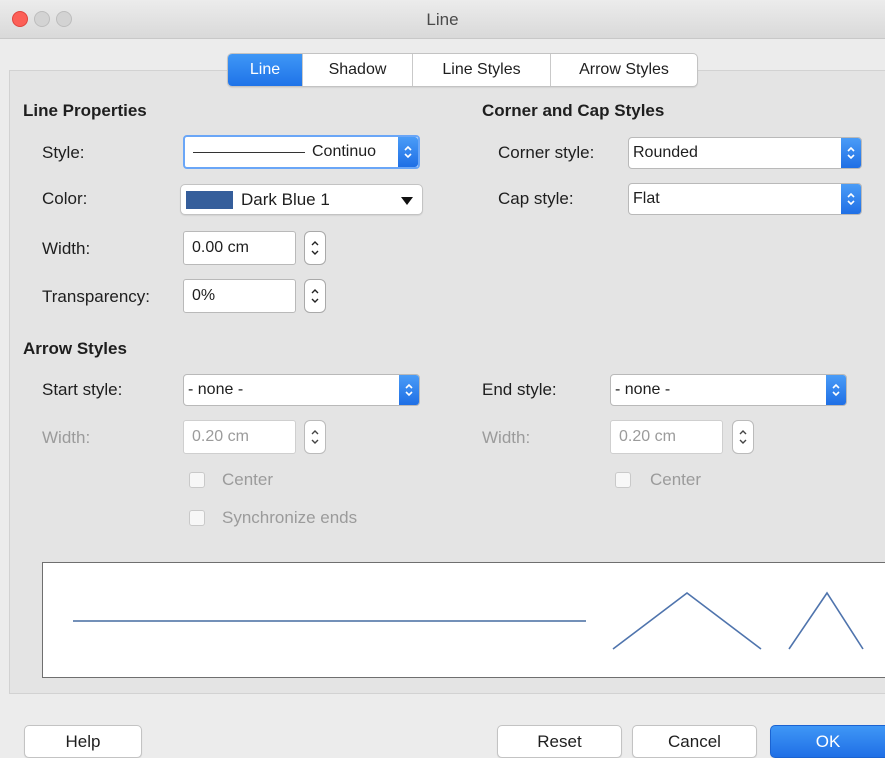 This screenshot has height=758, width=885. What do you see at coordinates (344, 151) in the screenshot?
I see `line-style-value: Continuo` at bounding box center [344, 151].